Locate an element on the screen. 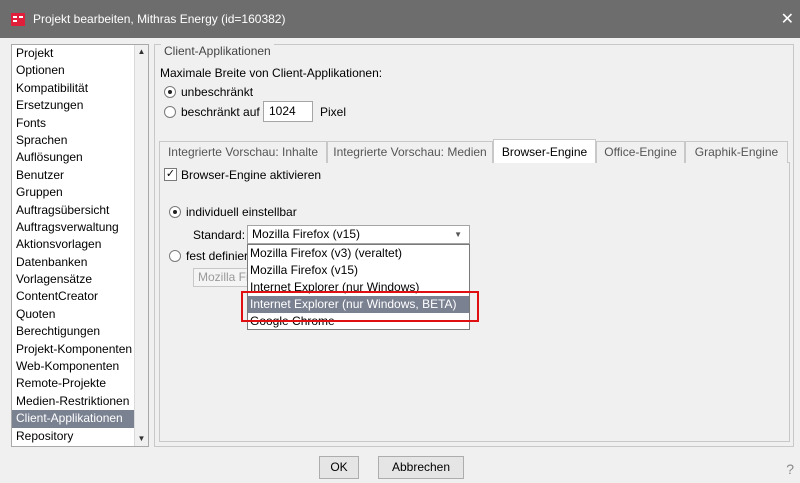 The height and width of the screenshot is (483, 800). close-icon: ✕ is located at coordinates (787, 19).